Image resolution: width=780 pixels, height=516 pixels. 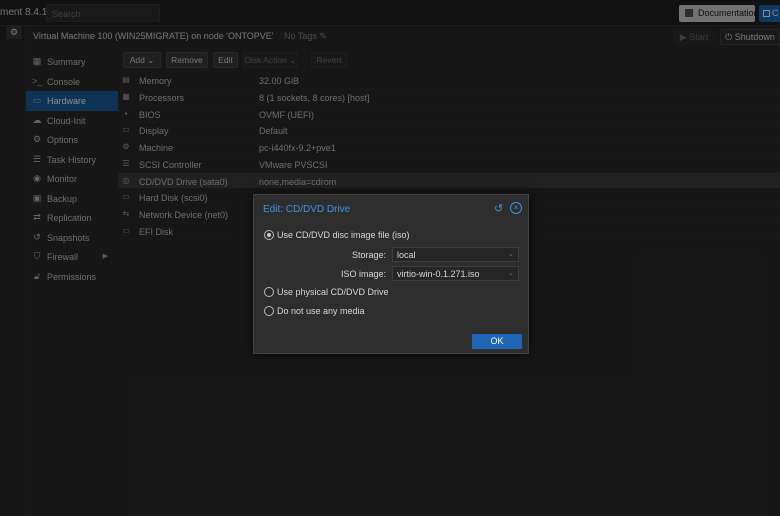 What do you see at coordinates (498, 208) in the screenshot?
I see `reset-icon: ↺` at bounding box center [498, 208].